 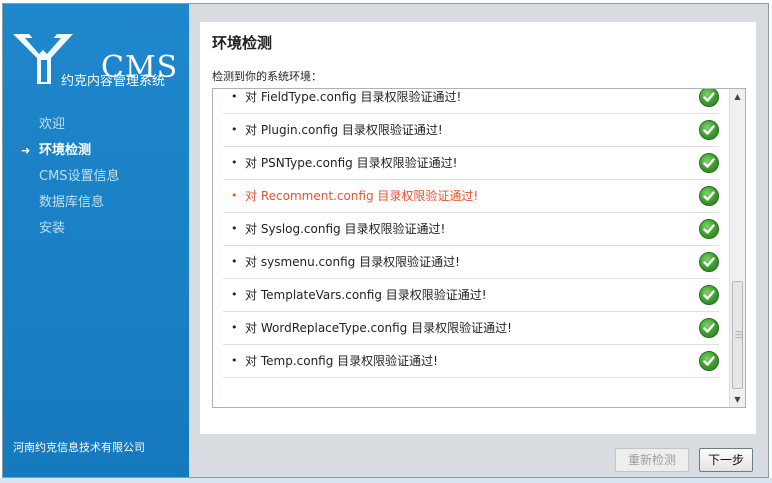 I want to click on sidebar-item-label: 环境检测, so click(x=65, y=150).